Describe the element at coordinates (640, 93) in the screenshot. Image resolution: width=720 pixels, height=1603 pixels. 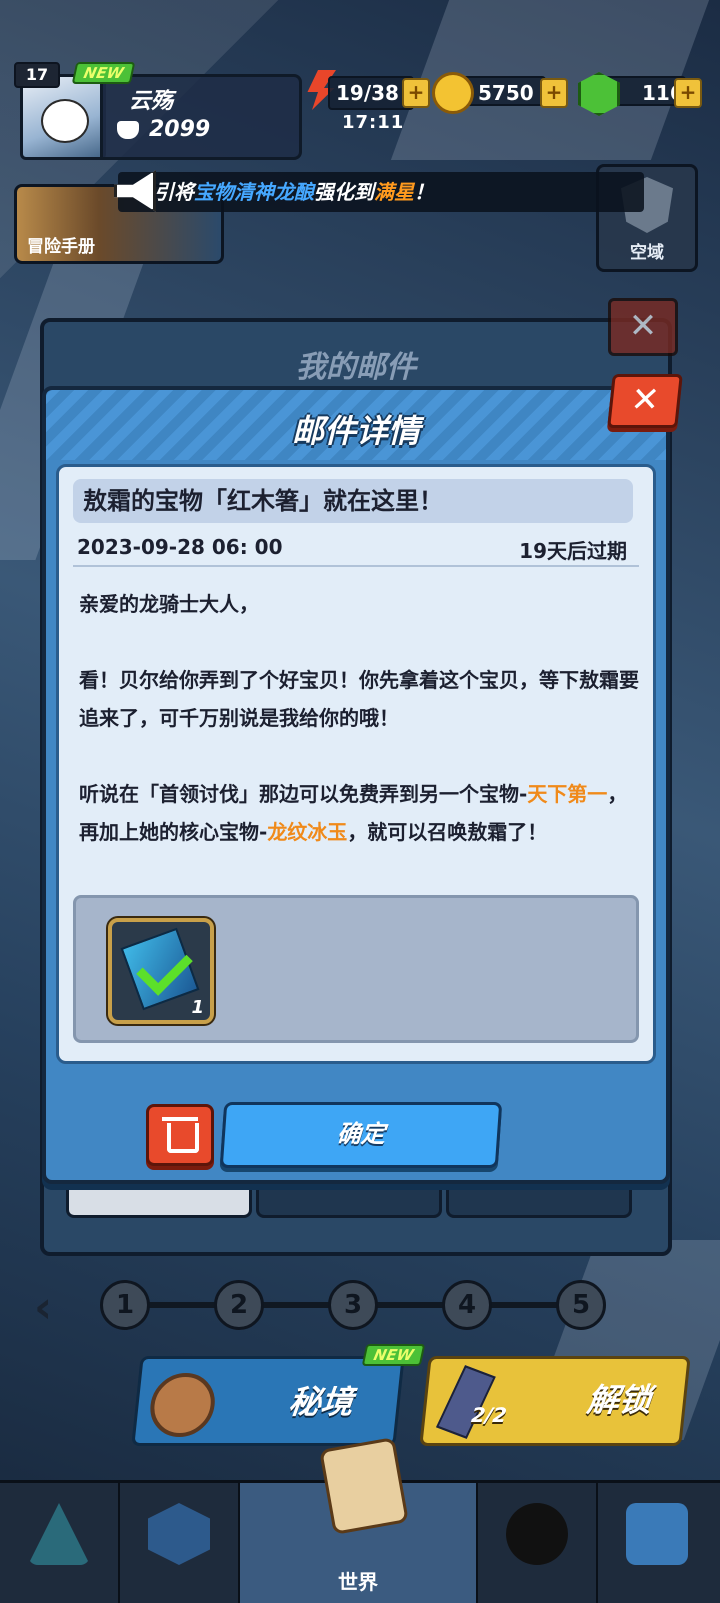
I see `gem-resource: 116 +` at that location.